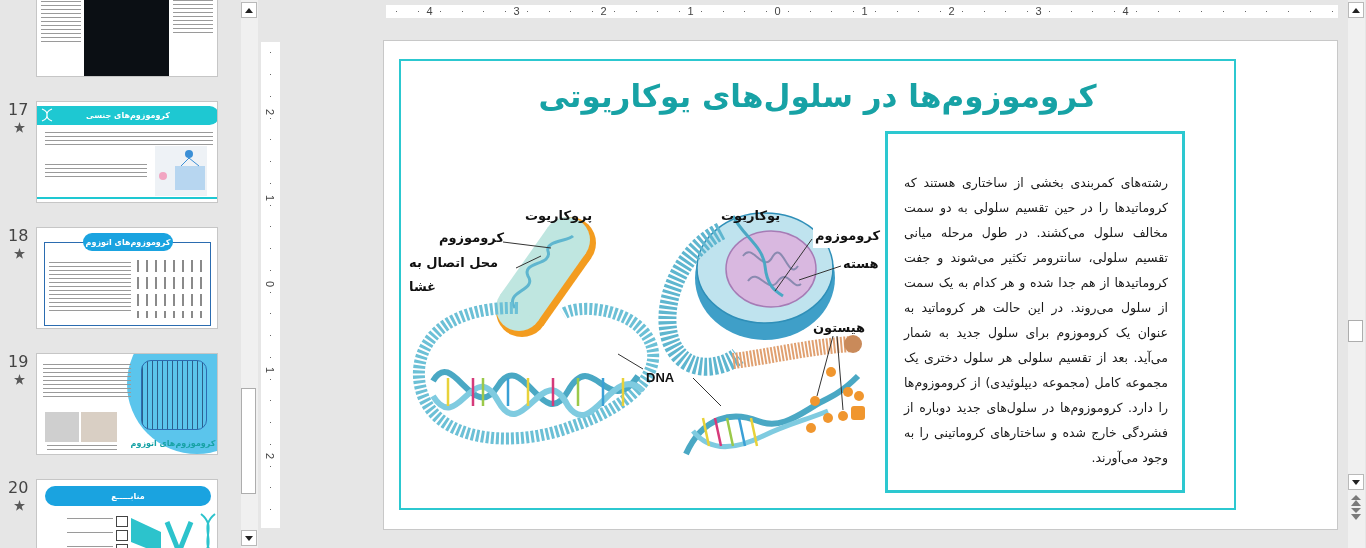 The width and height of the screenshot is (1366, 548). I want to click on diagram-label: یوکاریوت, so click(751, 216).